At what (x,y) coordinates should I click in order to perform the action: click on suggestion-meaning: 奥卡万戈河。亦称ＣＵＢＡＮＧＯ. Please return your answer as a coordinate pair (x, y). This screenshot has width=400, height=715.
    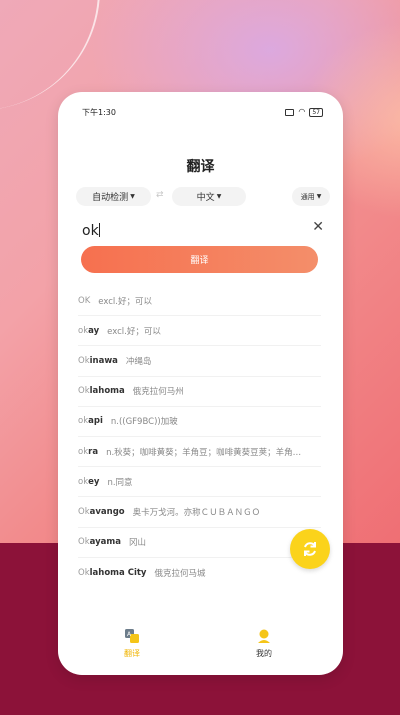
    Looking at the image, I should click on (196, 512).